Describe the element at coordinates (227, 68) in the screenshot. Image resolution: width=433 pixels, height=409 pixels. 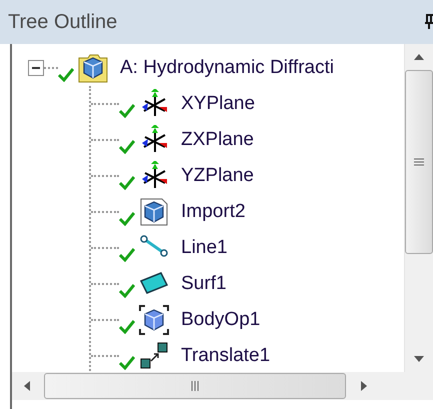
I see `tree-item: A: Hydrodynamic Diffracti` at that location.